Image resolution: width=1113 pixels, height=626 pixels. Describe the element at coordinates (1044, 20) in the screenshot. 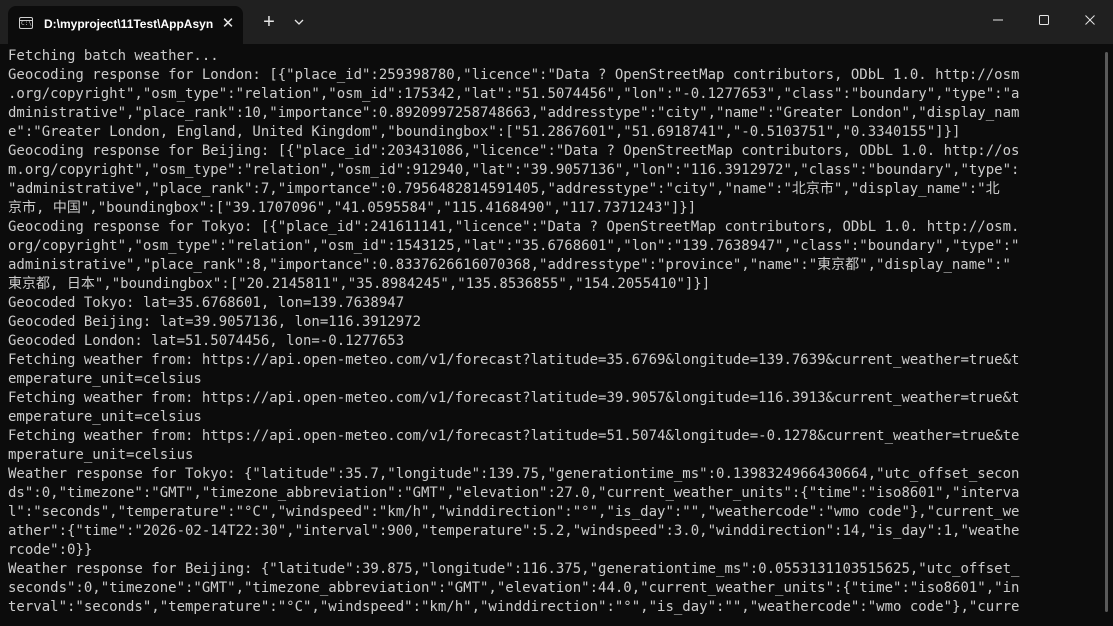

I see `maximize-icon` at that location.